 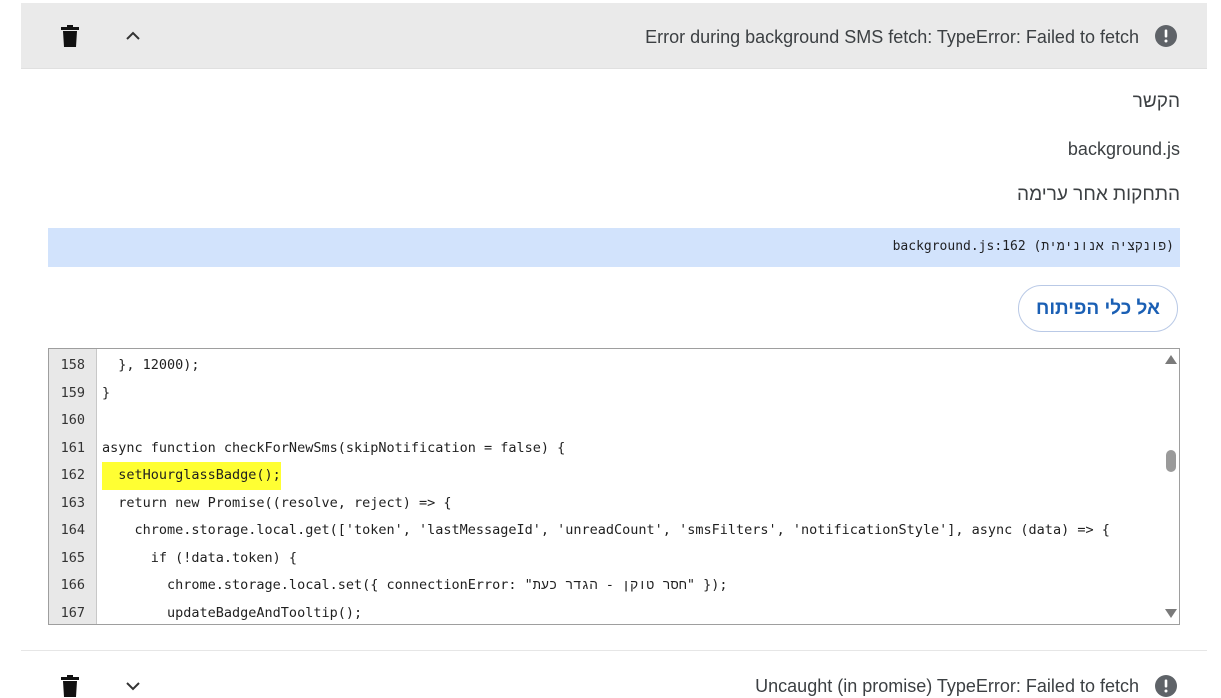 I want to click on line-number: 161, so click(x=72, y=447).